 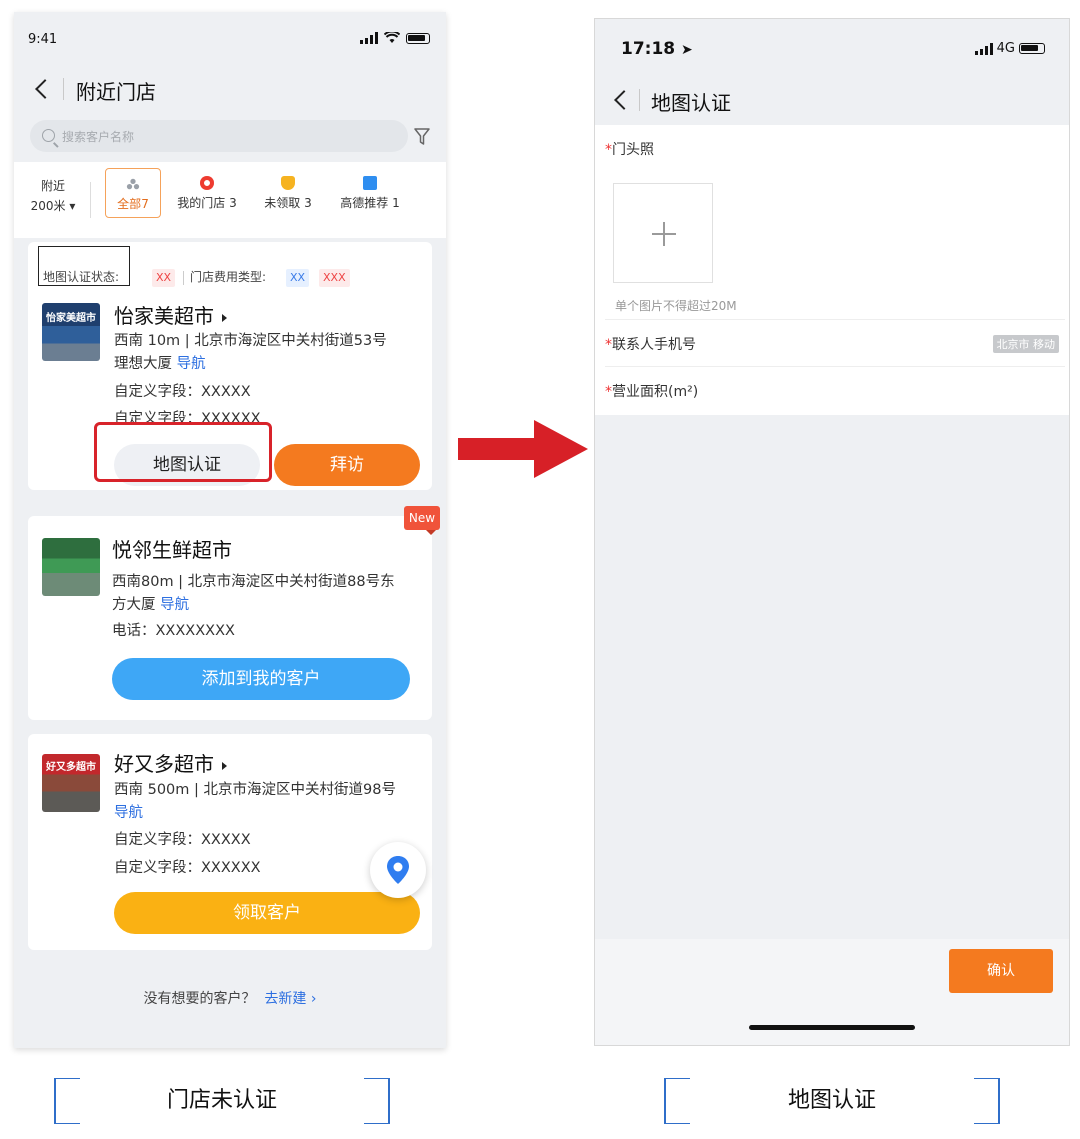 I want to click on store-icon, so click(x=370, y=183).